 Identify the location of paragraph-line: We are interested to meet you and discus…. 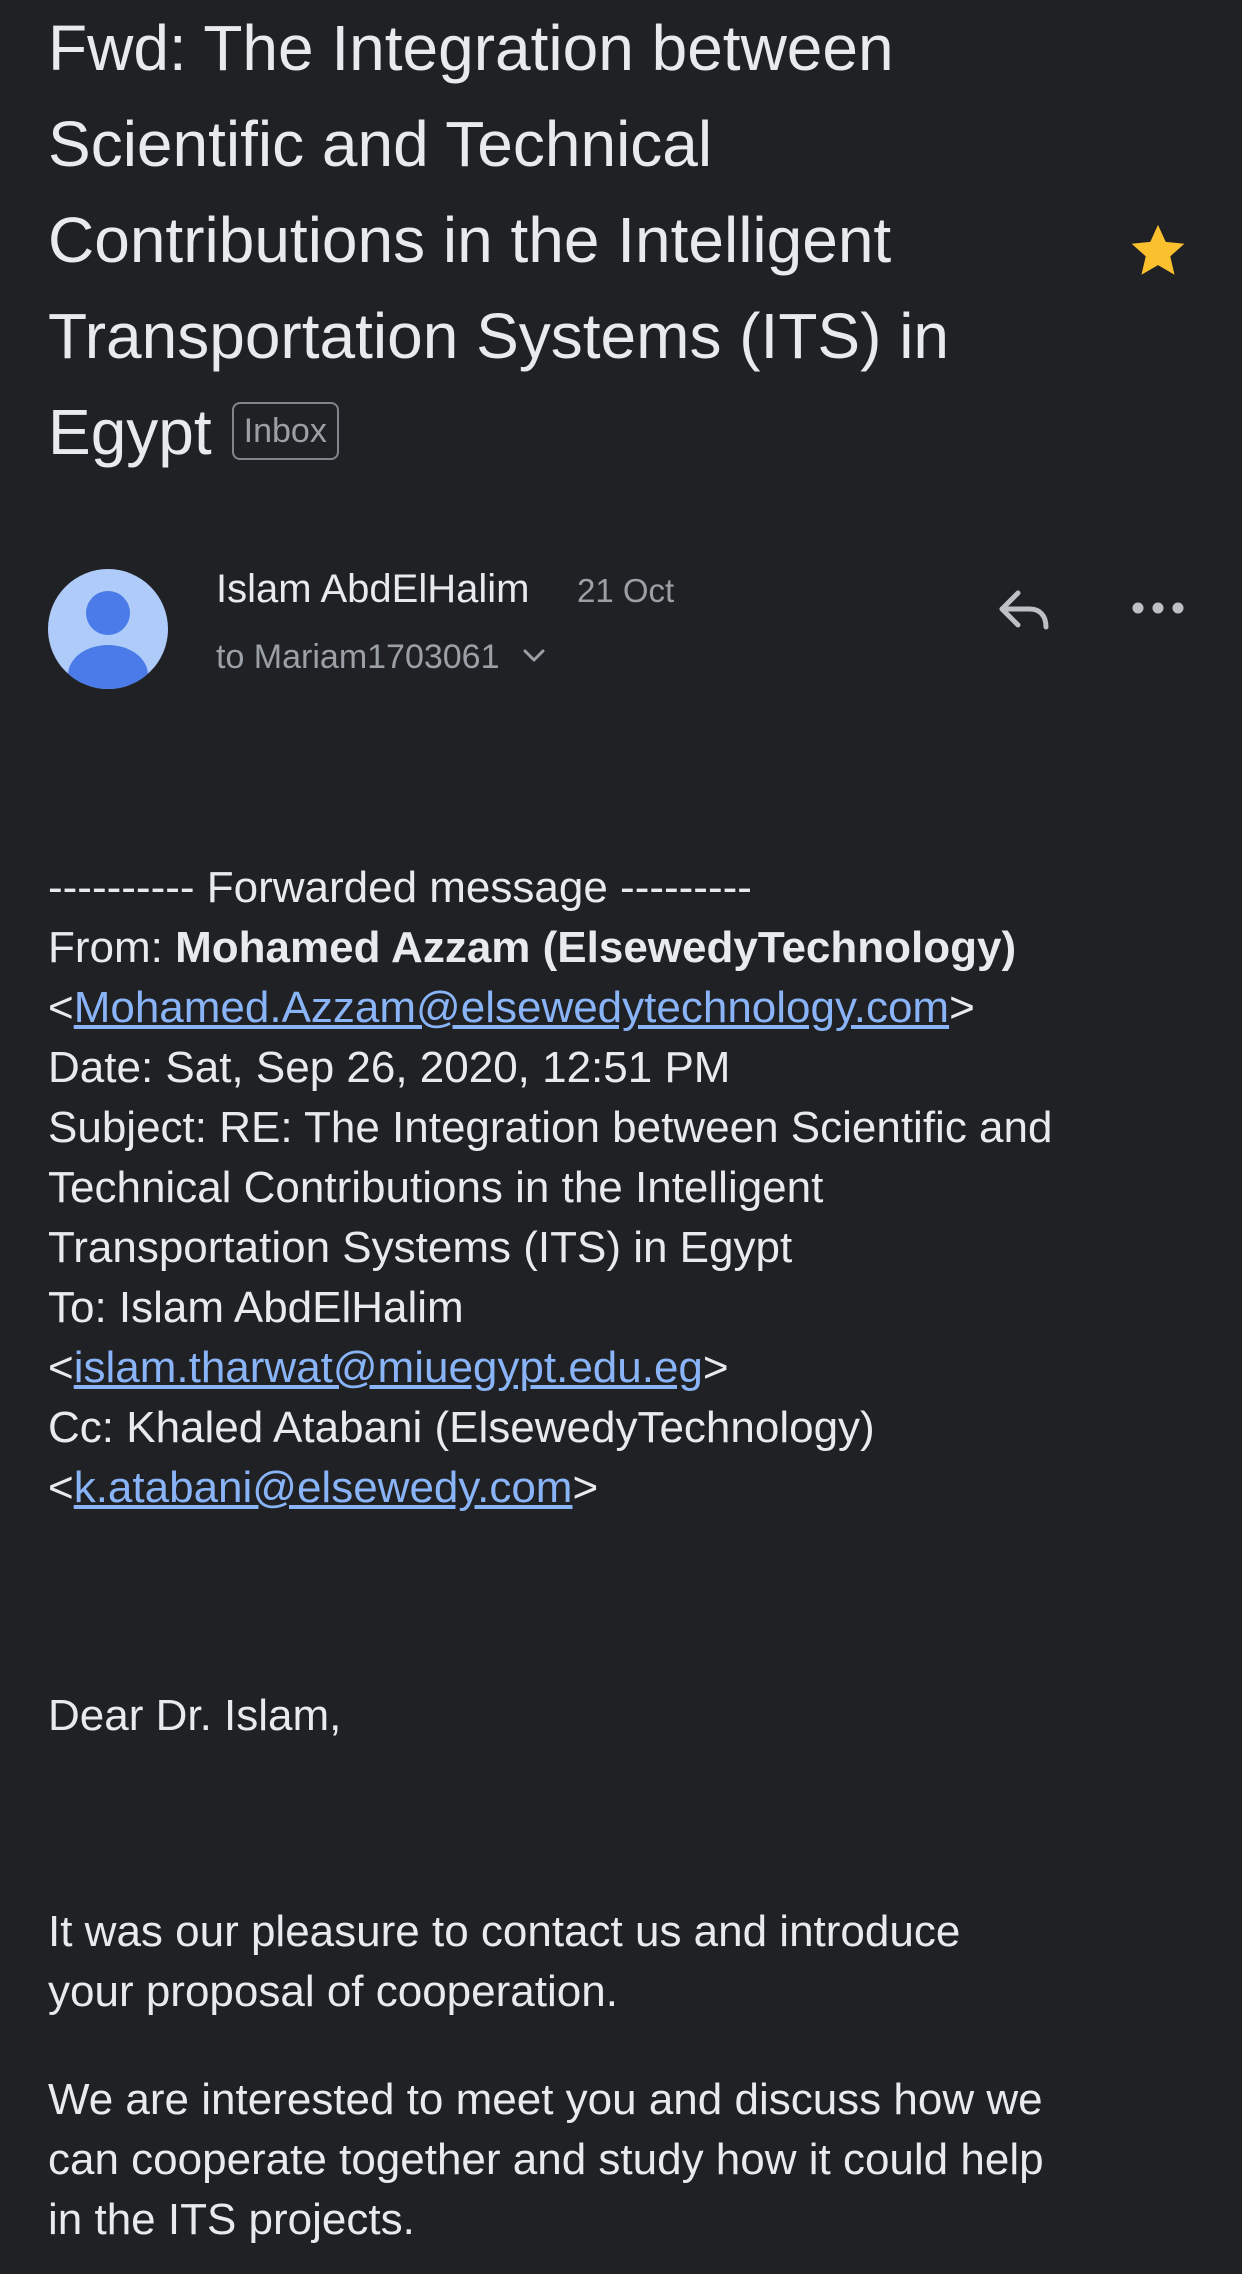
(545, 2099).